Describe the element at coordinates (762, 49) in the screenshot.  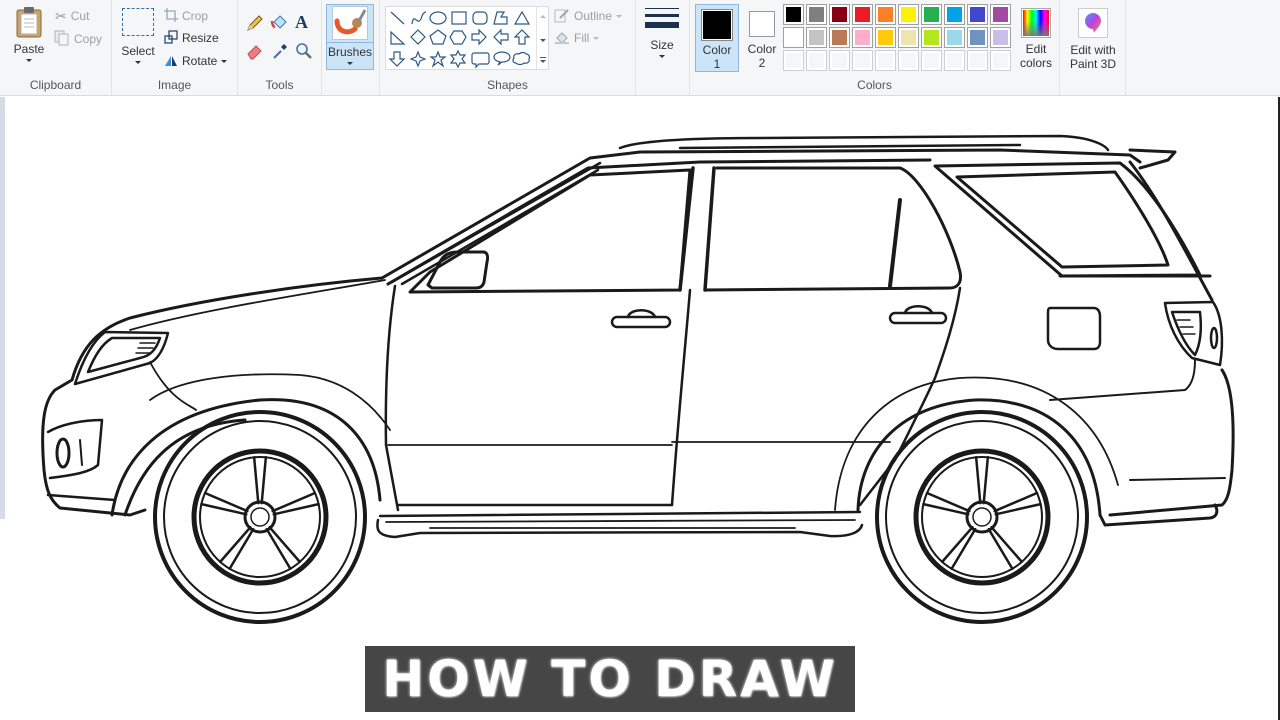
I see `color2-label: Color` at that location.